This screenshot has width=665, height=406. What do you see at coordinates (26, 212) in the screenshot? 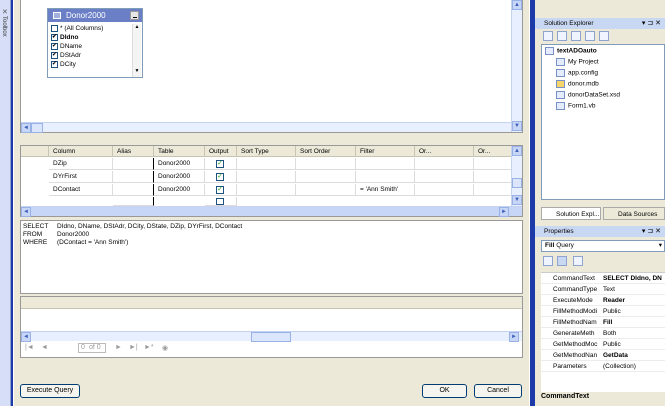
I see `scroll-left-icon: ◄` at bounding box center [26, 212].